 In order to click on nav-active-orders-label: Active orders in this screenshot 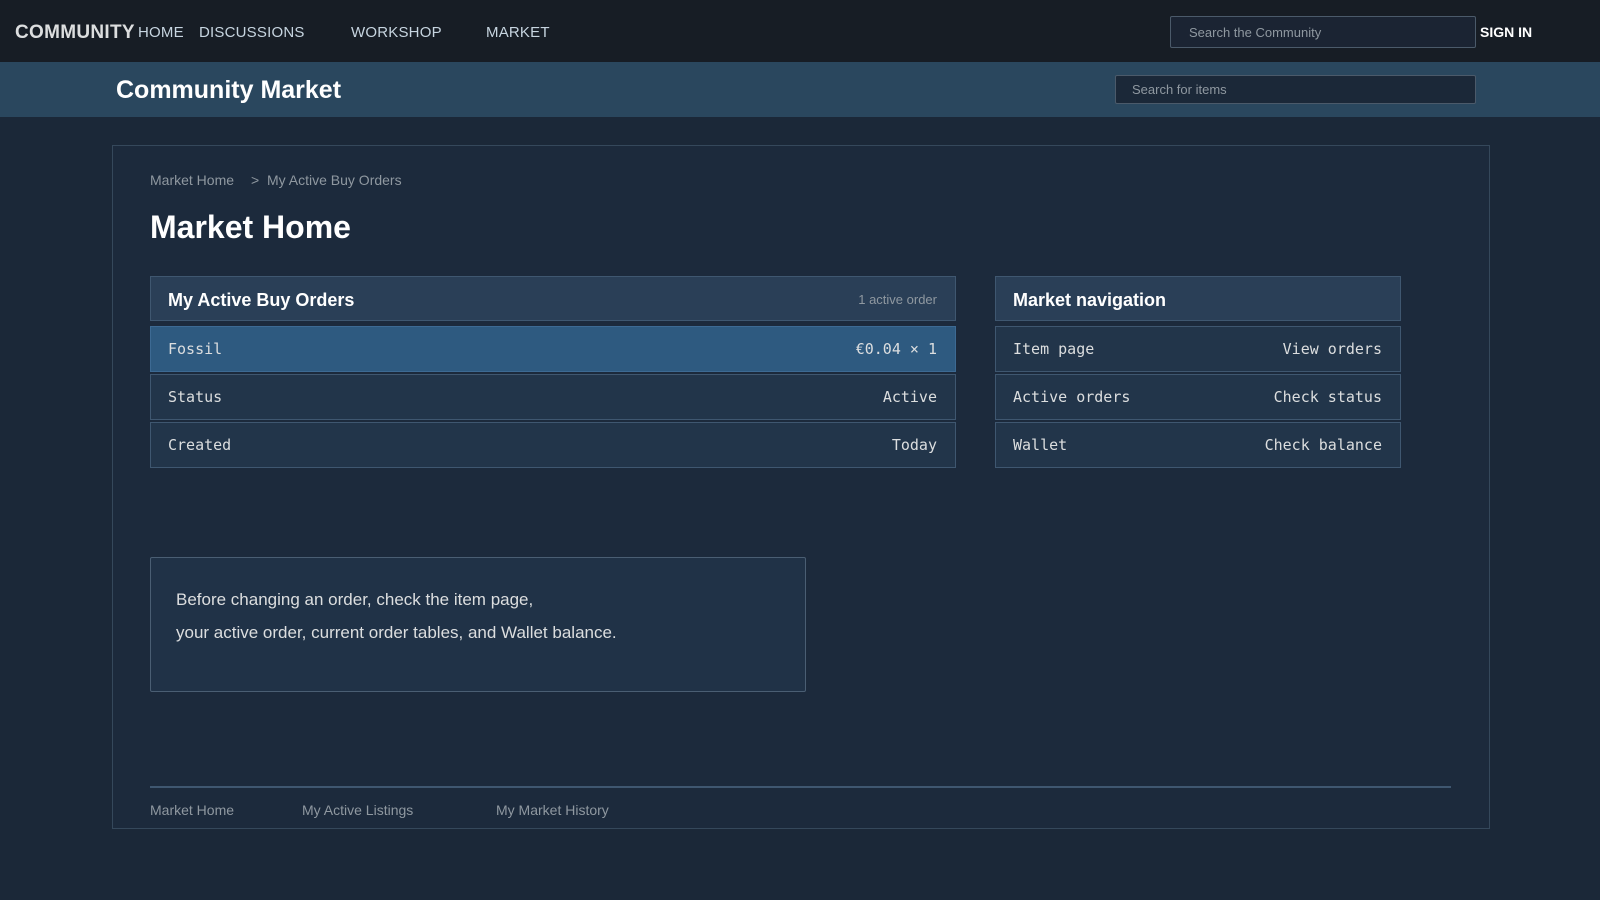, I will do `click(1072, 397)`.